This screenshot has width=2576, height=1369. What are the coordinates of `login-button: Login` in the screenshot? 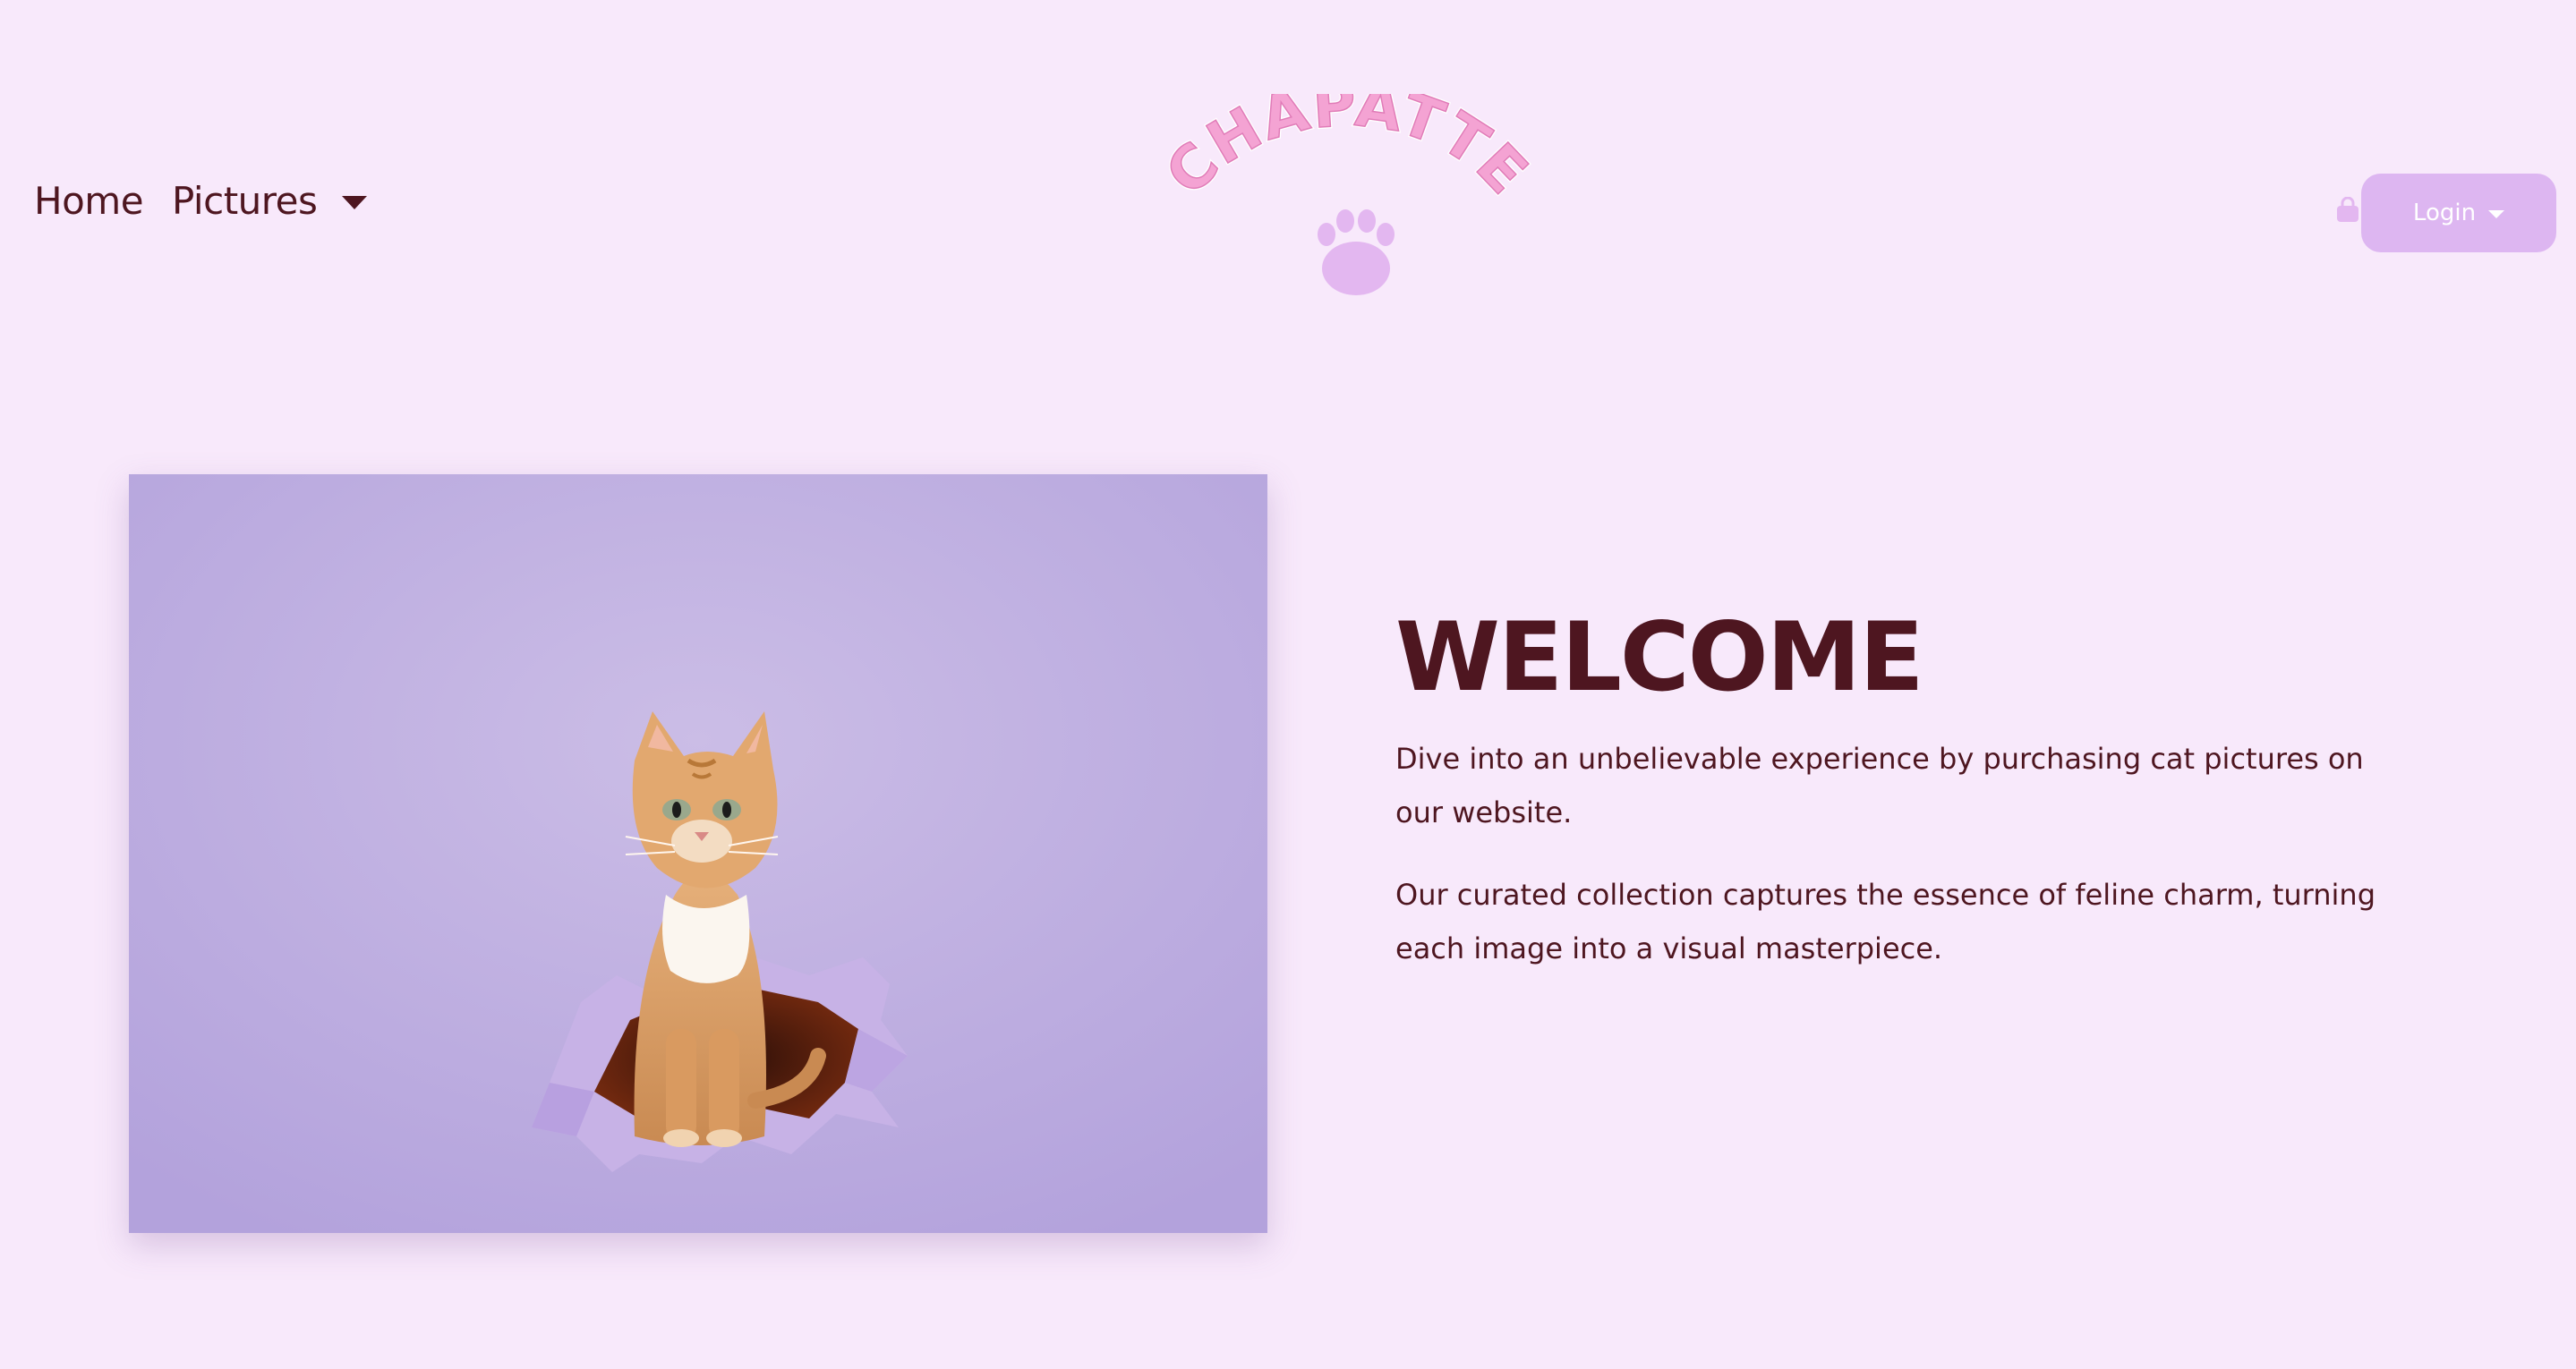 It's located at (2458, 213).